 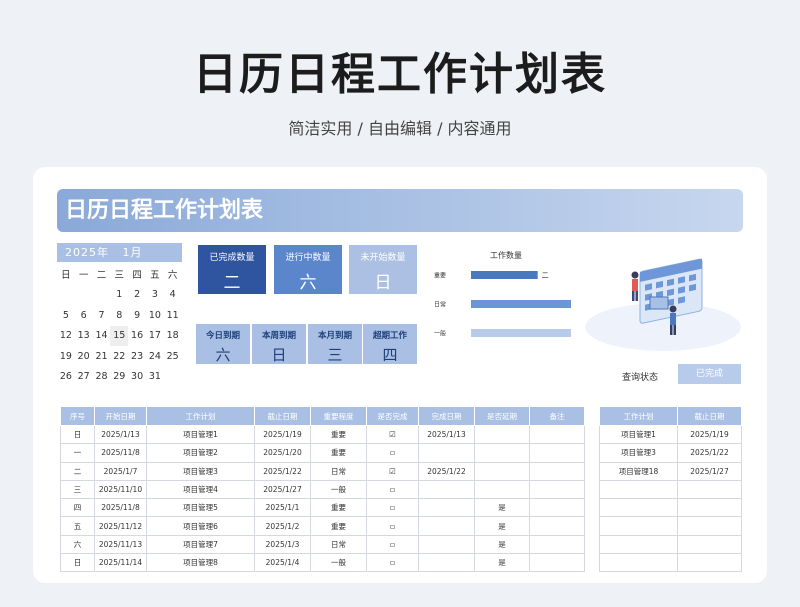 I want to click on table-cell: 2025/1/4, so click(x=282, y=563).